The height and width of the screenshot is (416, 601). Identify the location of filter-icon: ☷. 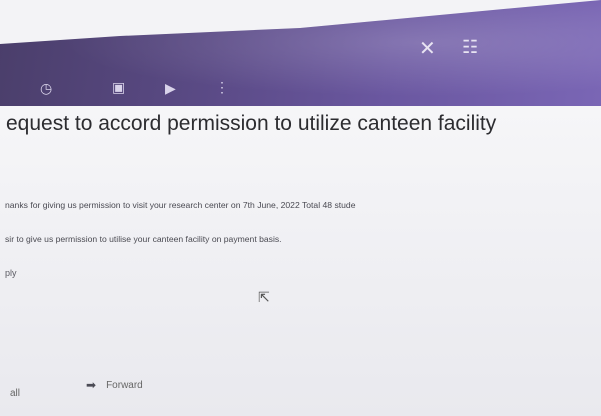
(470, 47).